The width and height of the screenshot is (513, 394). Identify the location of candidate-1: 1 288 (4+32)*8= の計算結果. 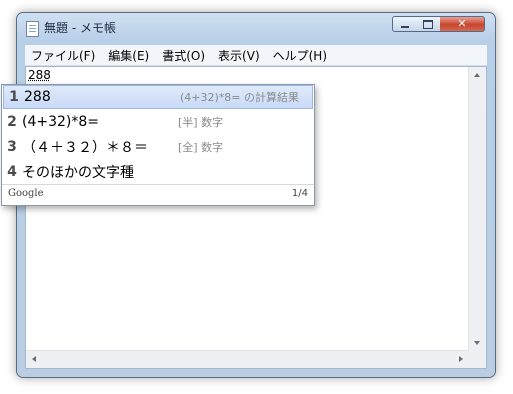
(158, 97).